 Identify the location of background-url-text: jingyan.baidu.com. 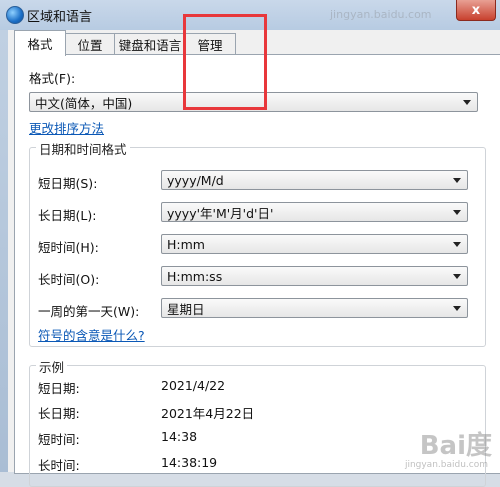
(381, 14).